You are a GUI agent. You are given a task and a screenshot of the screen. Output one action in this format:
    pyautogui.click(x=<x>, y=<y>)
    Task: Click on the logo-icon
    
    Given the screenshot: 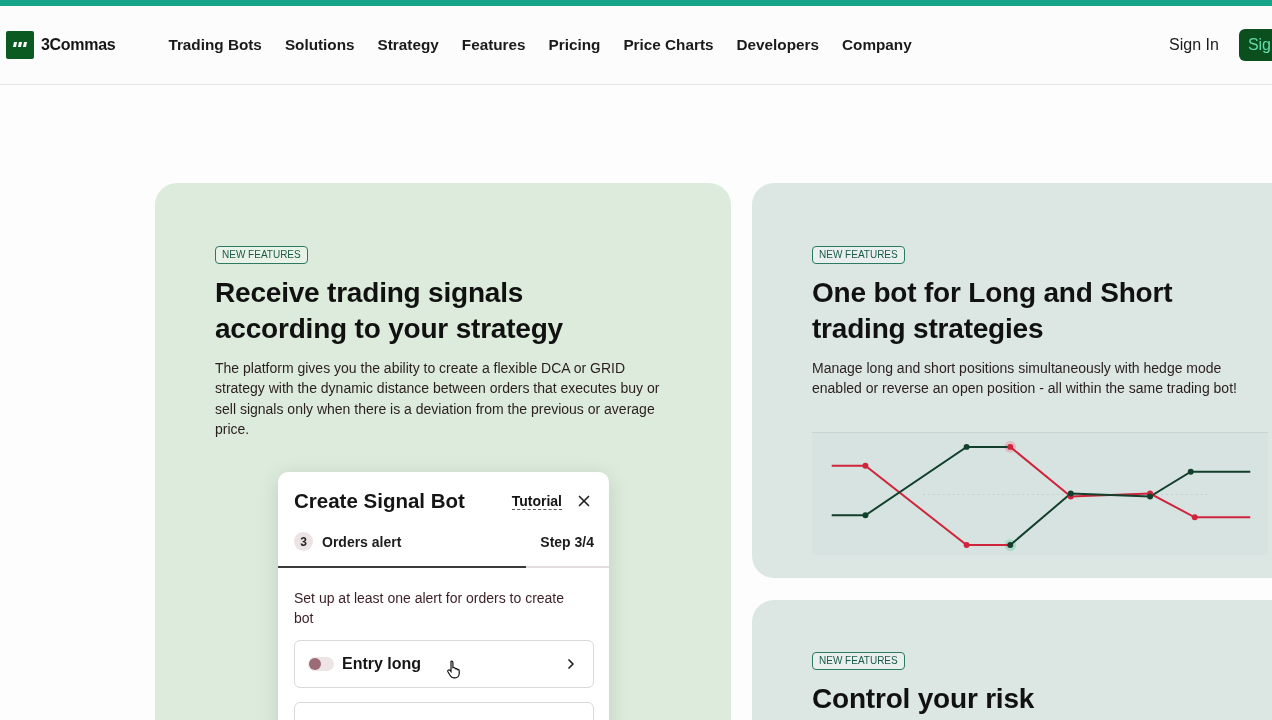 What is the action you would take?
    pyautogui.click(x=20, y=45)
    